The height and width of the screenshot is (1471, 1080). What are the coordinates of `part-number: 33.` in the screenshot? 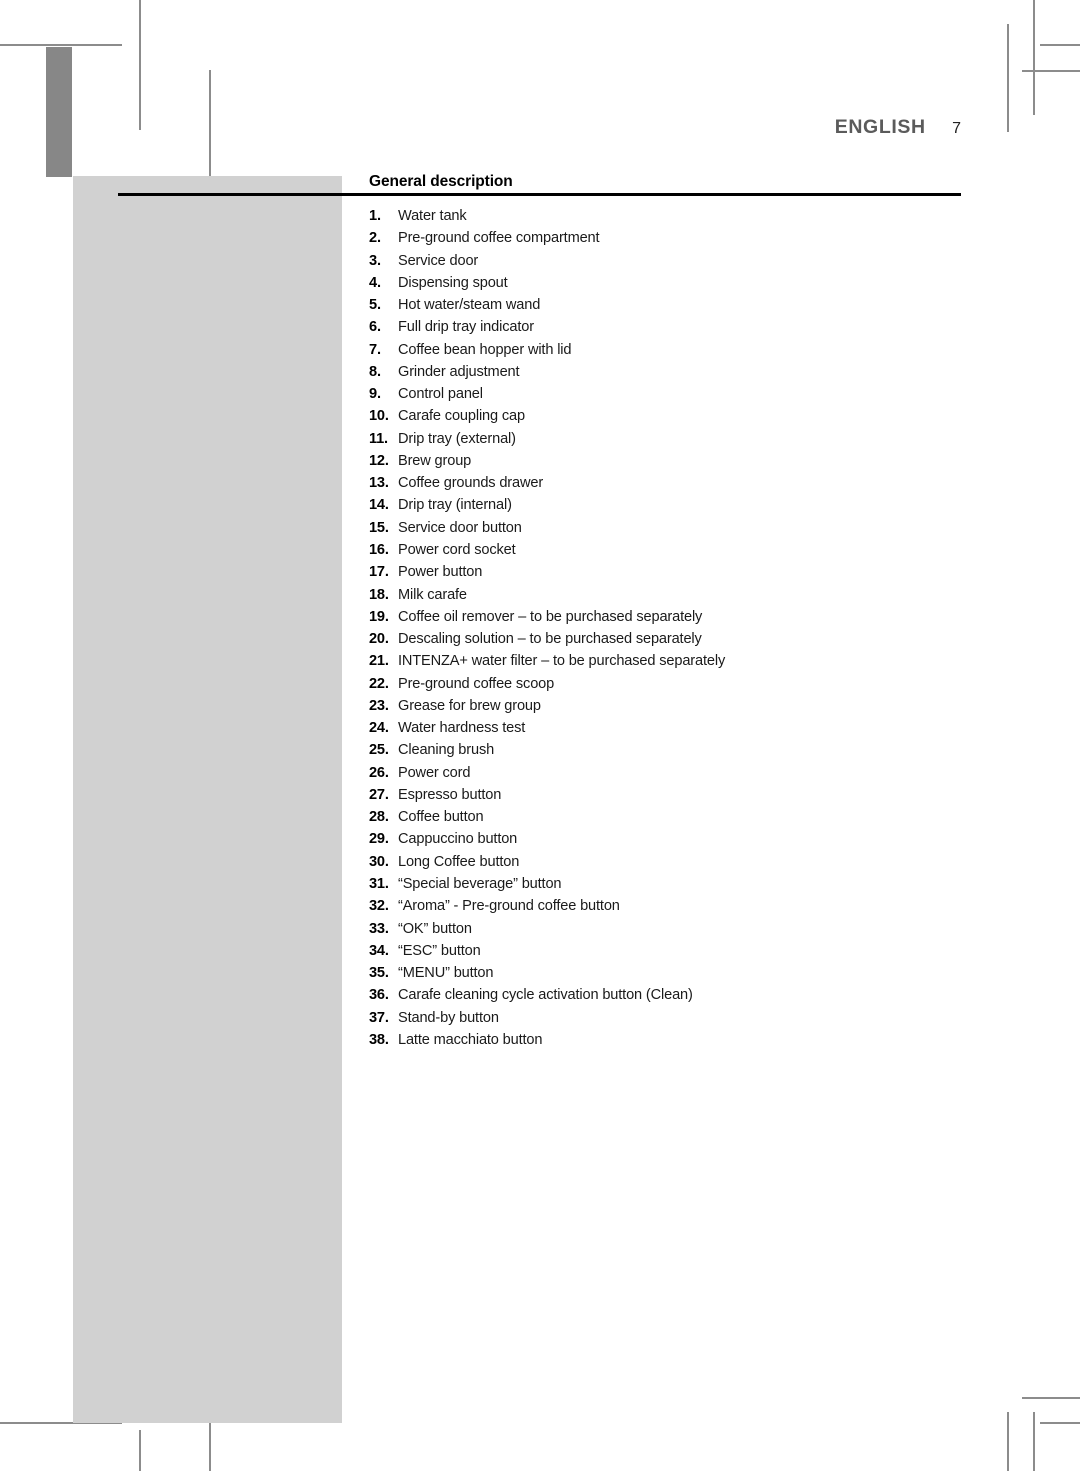 It's located at (379, 928).